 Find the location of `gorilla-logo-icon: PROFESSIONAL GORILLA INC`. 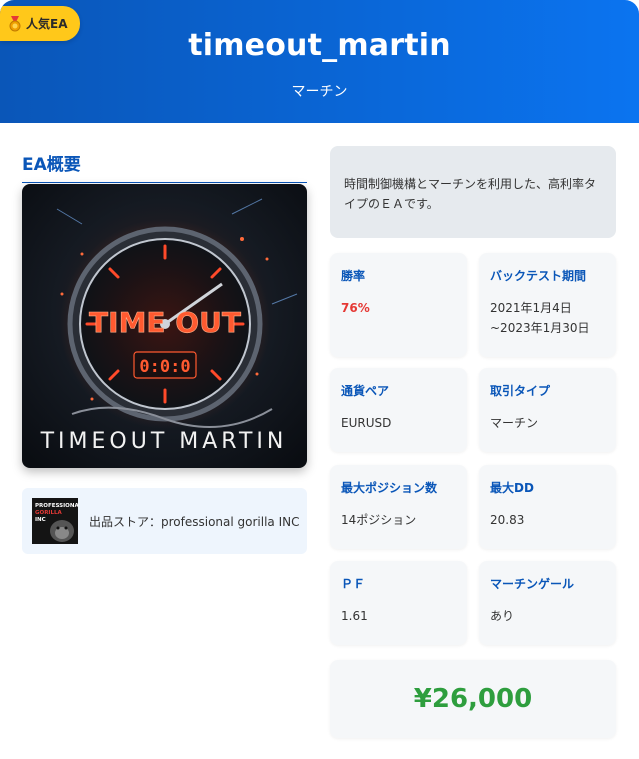

gorilla-logo-icon: PROFESSIONAL GORILLA INC is located at coordinates (55, 521).